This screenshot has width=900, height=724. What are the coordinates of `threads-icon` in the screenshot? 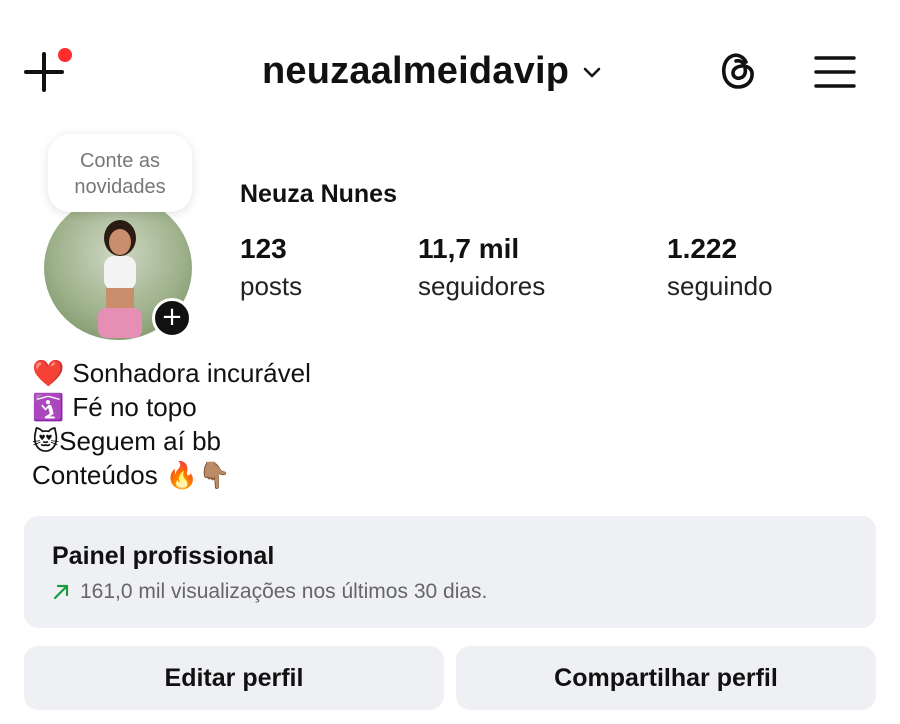 It's located at (737, 71).